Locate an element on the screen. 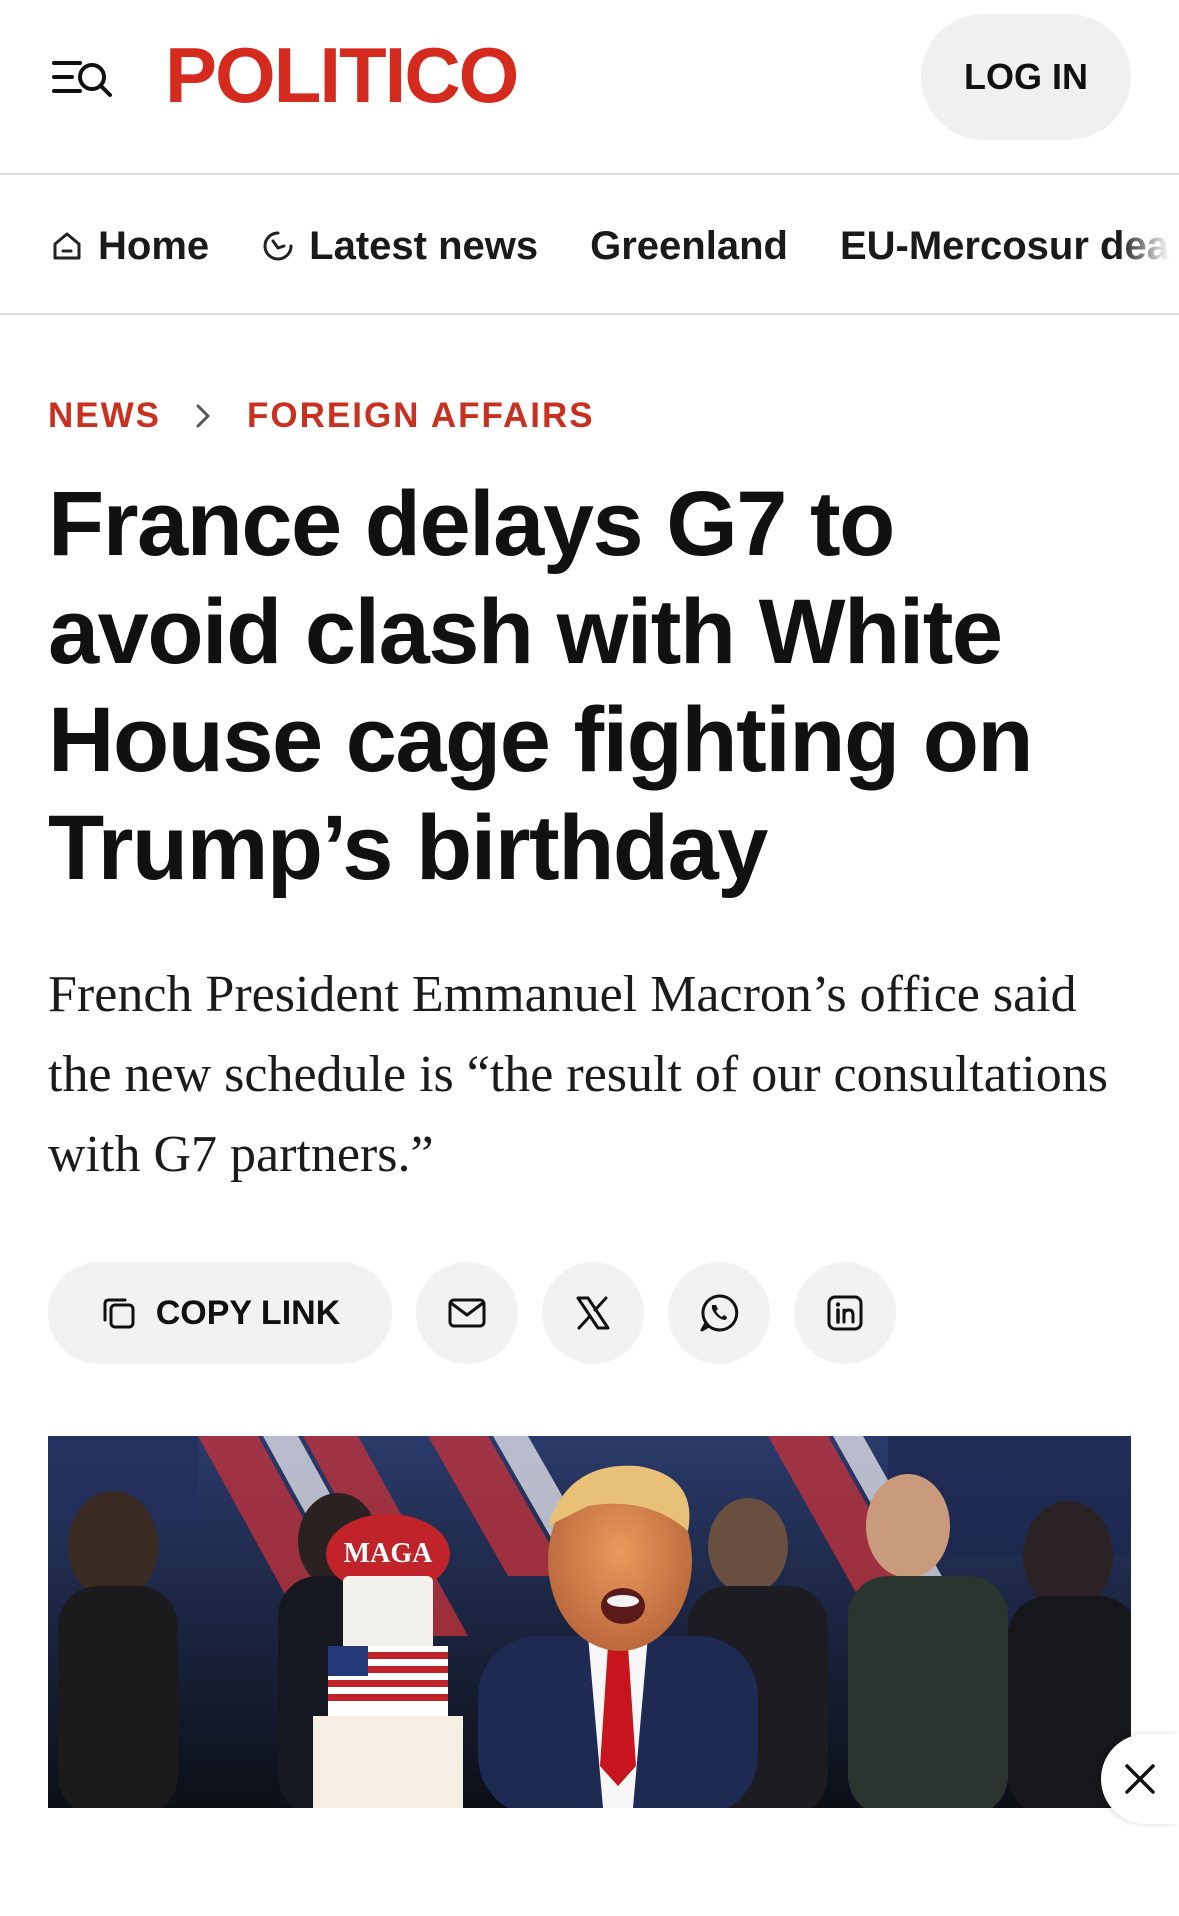 This screenshot has width=1179, height=1916. nav-item-latest-news: Latest news is located at coordinates (399, 246).